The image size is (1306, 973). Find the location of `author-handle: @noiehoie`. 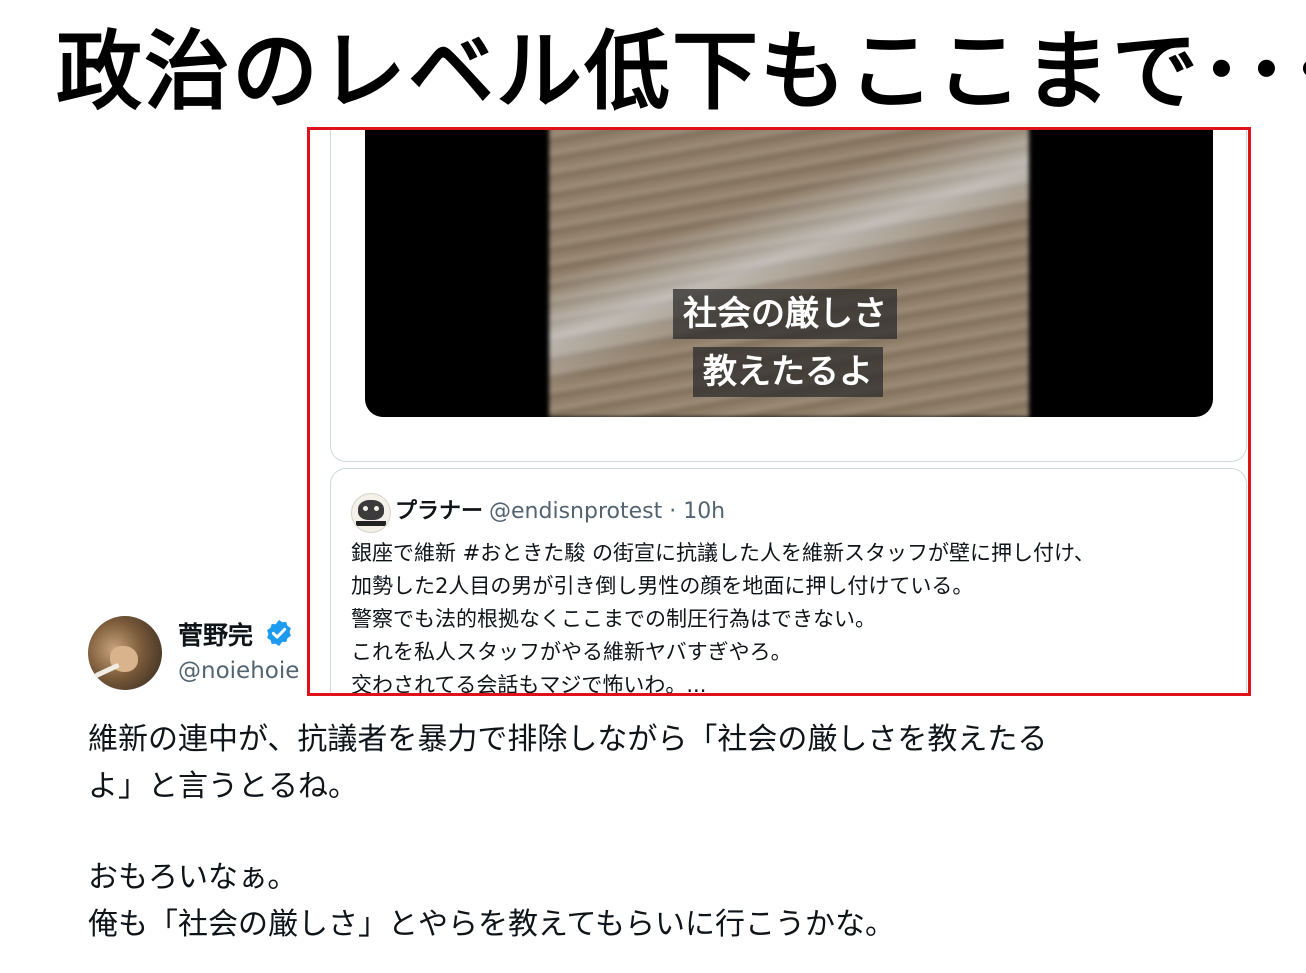

author-handle: @noiehoie is located at coordinates (238, 671).